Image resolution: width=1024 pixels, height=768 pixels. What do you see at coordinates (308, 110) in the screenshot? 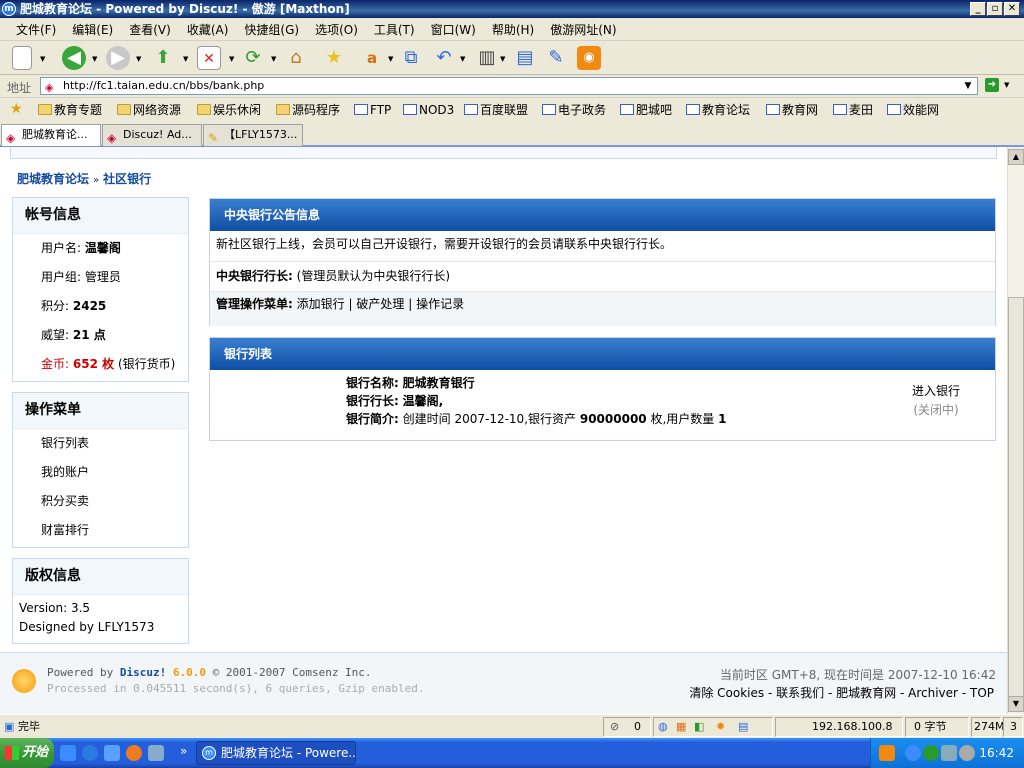
I see `fav-item: 源码程序` at bounding box center [308, 110].